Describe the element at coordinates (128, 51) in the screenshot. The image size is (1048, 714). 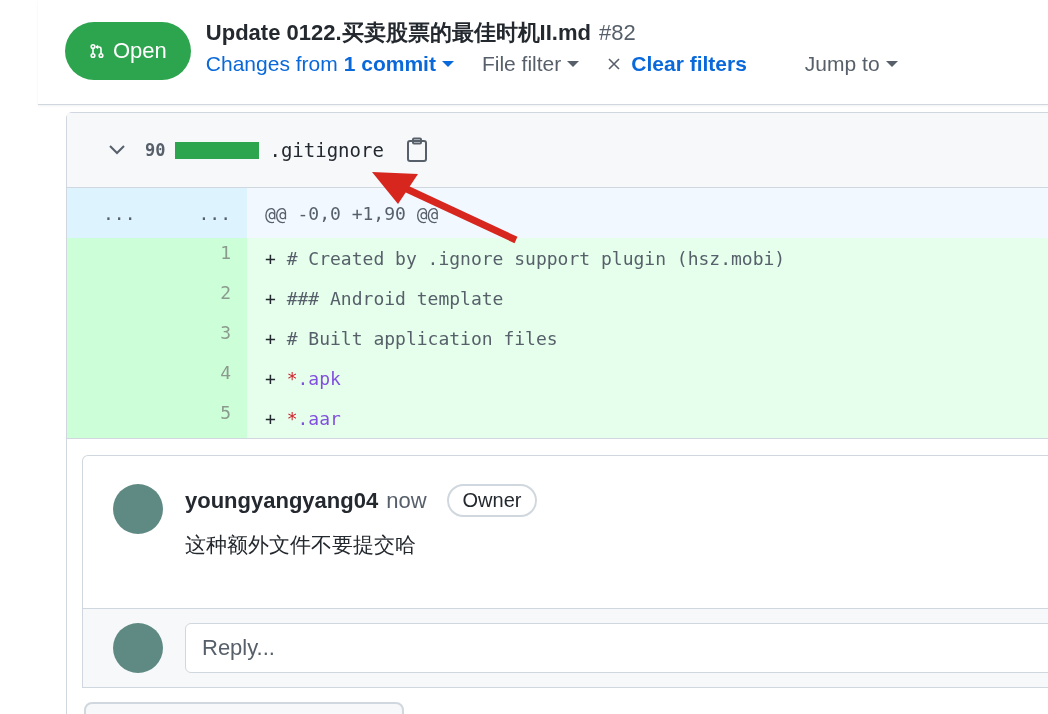
I see `open-state-badge: Open` at that location.